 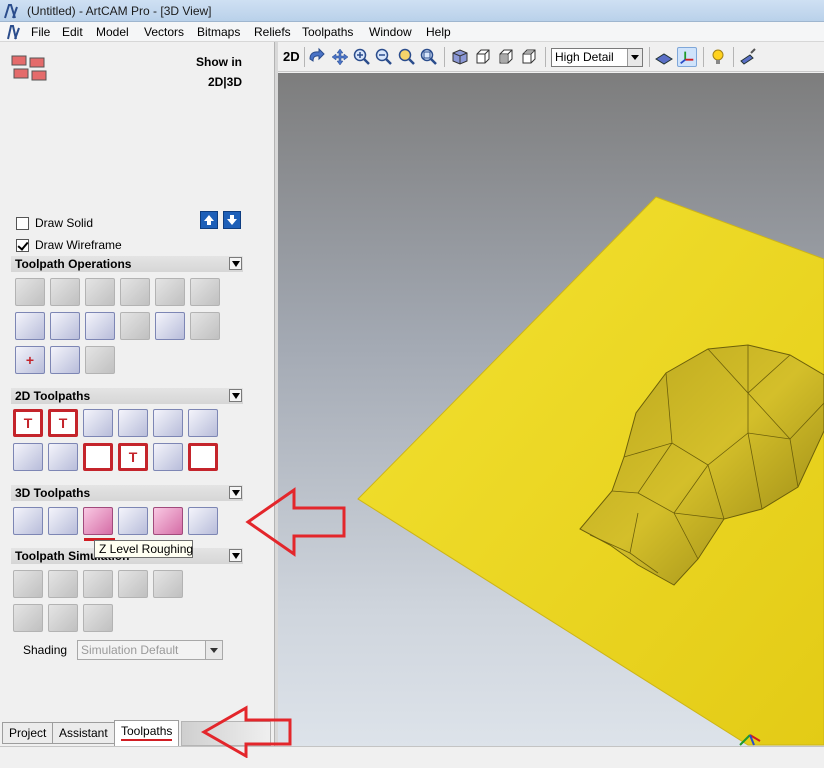 What do you see at coordinates (412, 11) in the screenshot?
I see `title-bar: (Untitled) - ArtCAM Pro - [3D View]` at bounding box center [412, 11].